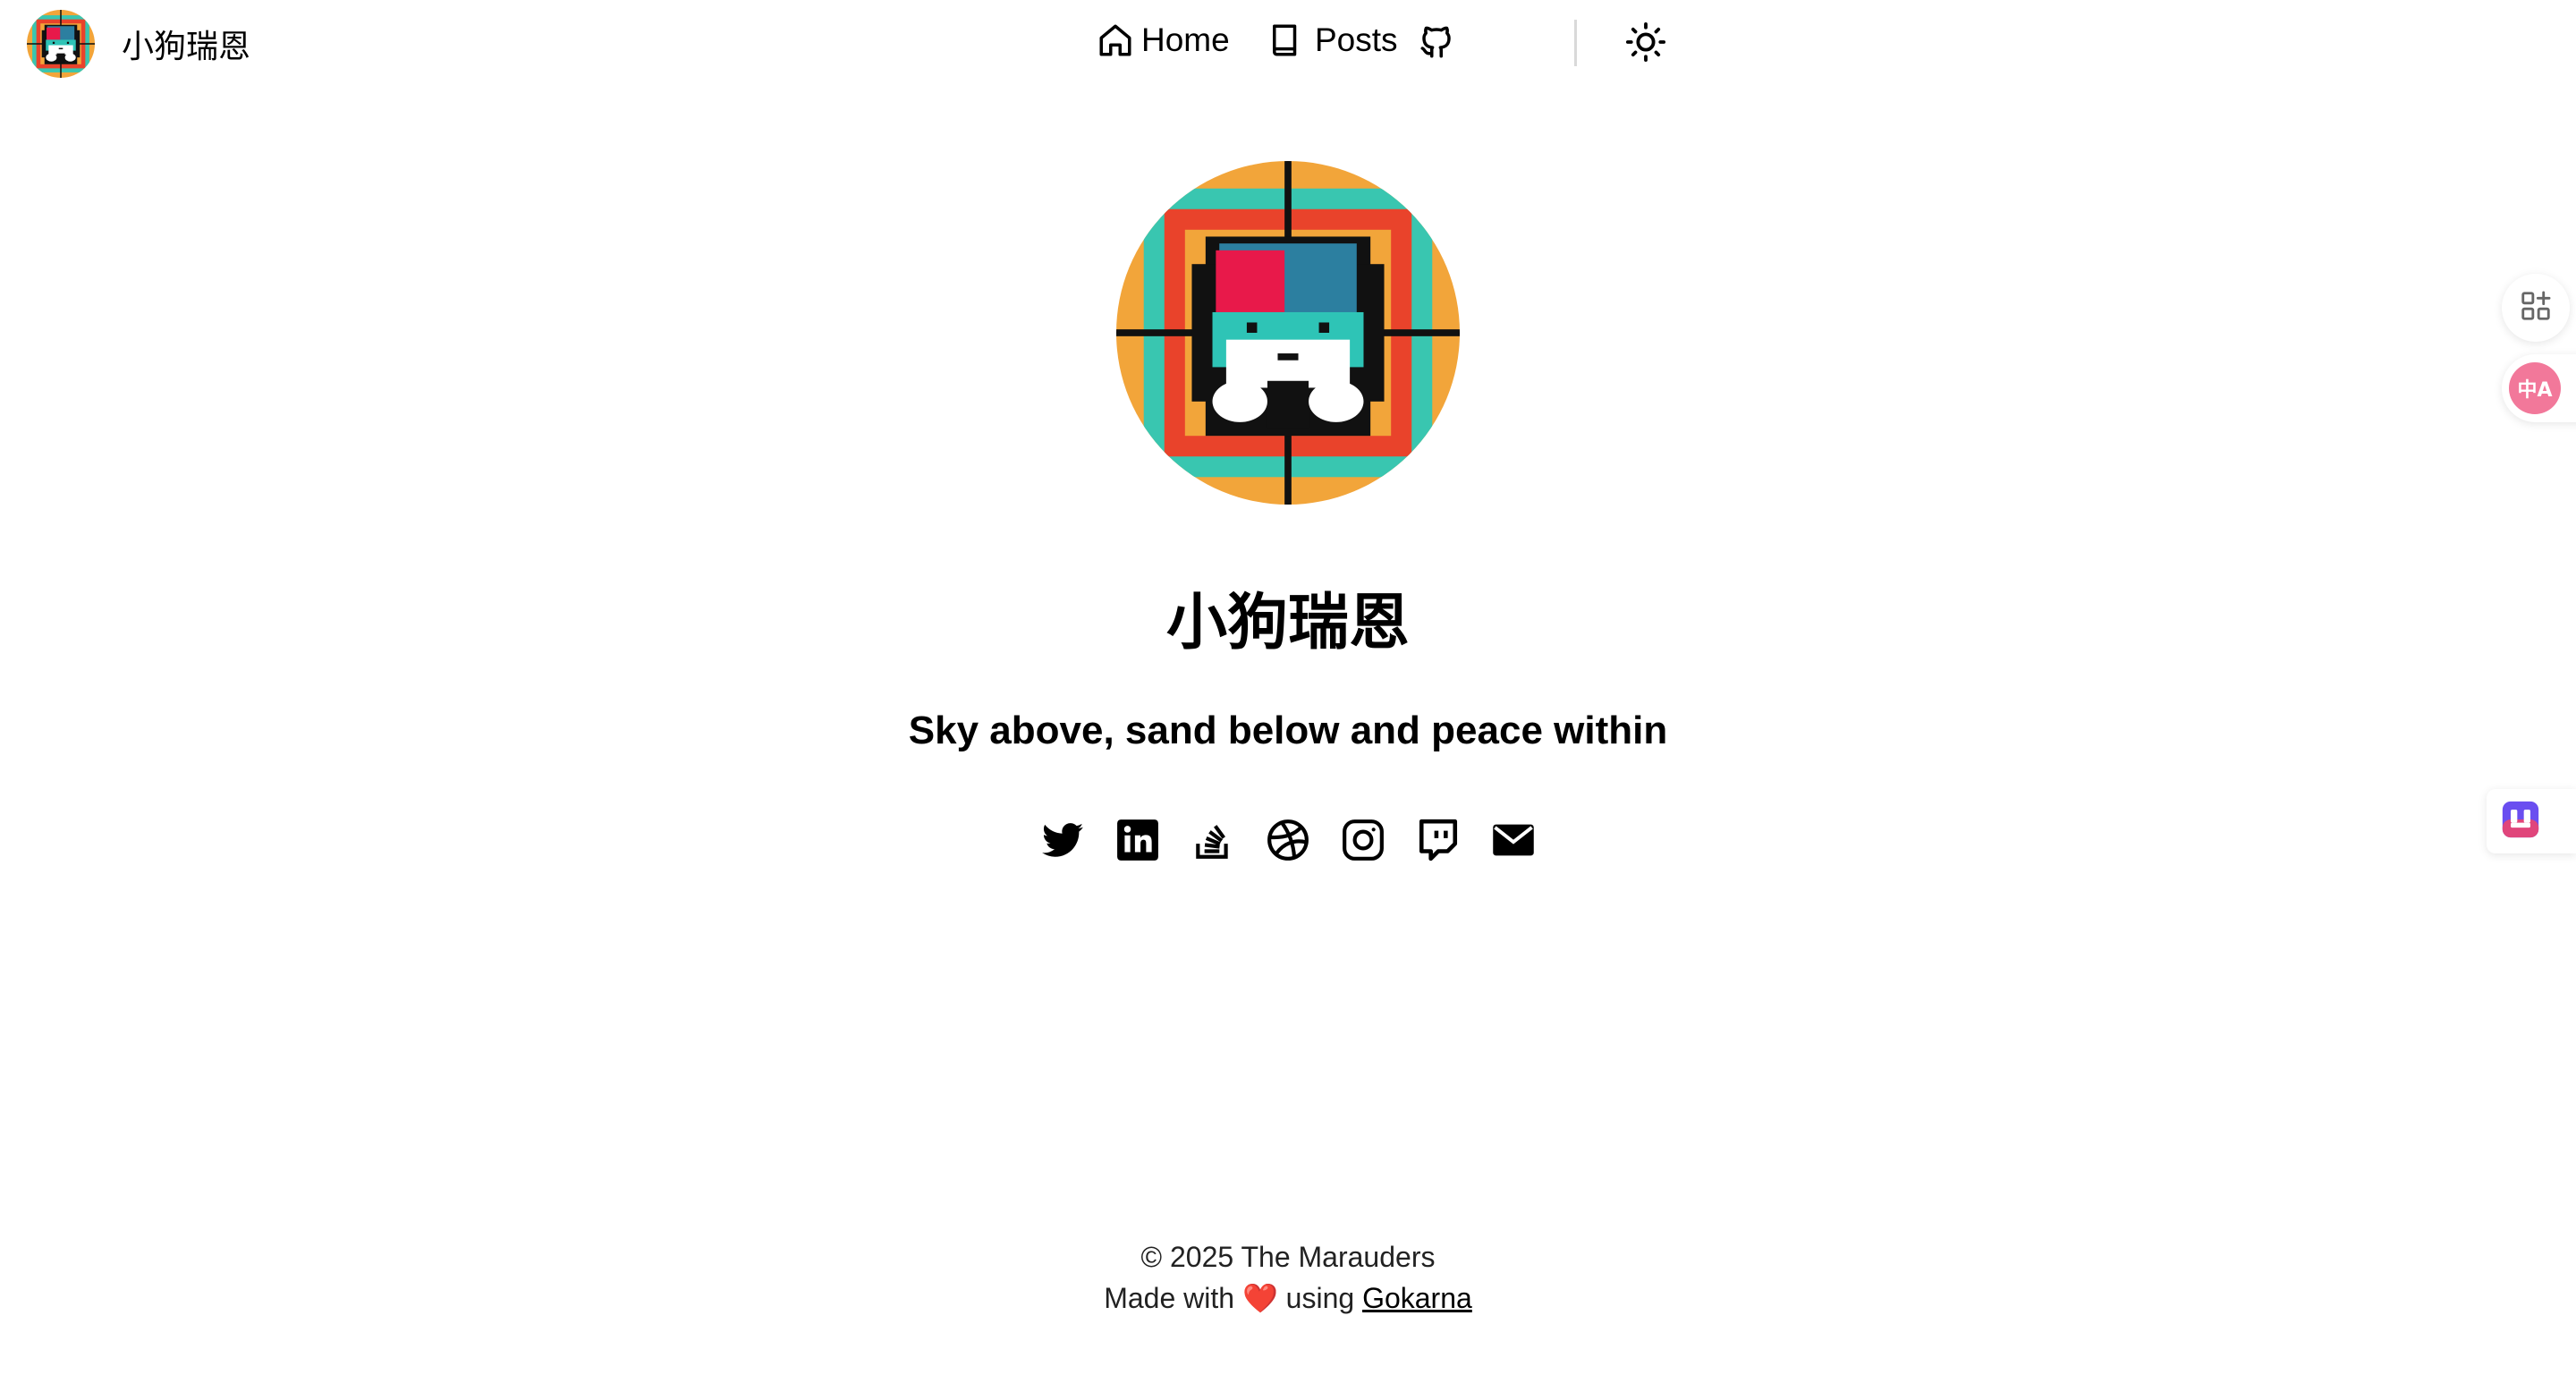 This screenshot has height=1392, width=2576. Describe the element at coordinates (1320, 1298) in the screenshot. I see `using-text: using` at that location.